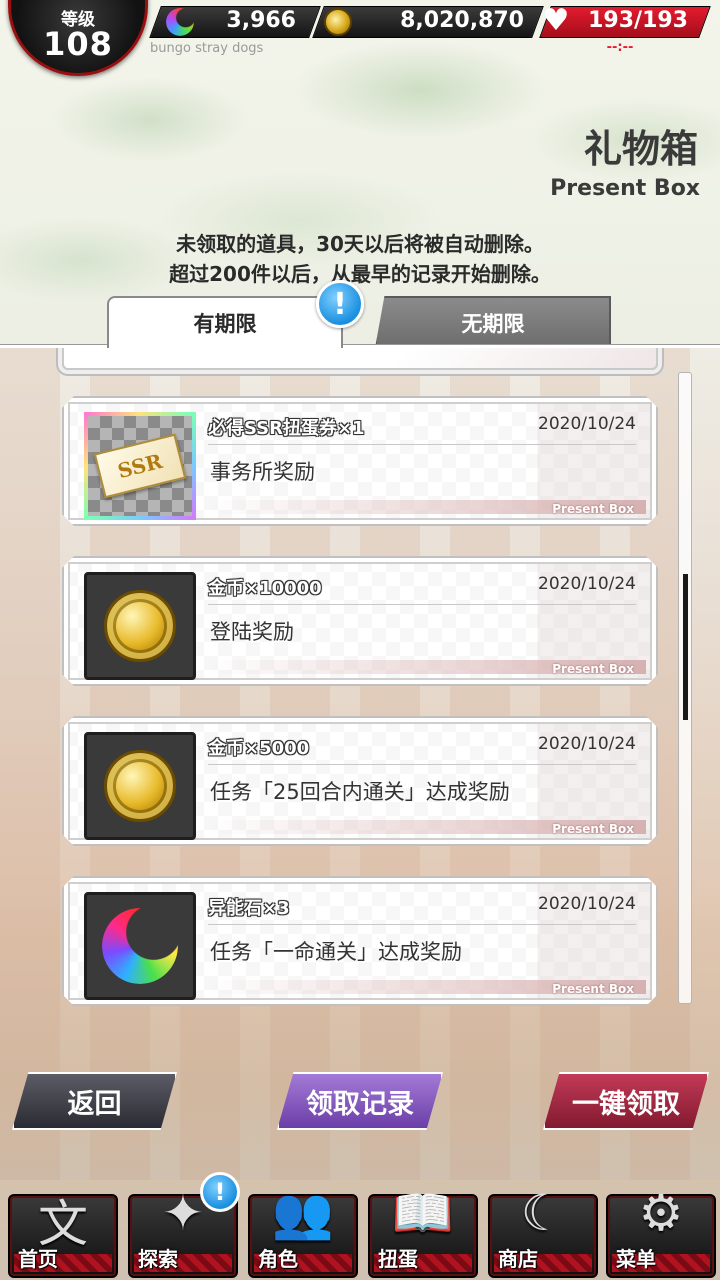  Describe the element at coordinates (340, 304) in the screenshot. I see `alert-icon: !` at that location.